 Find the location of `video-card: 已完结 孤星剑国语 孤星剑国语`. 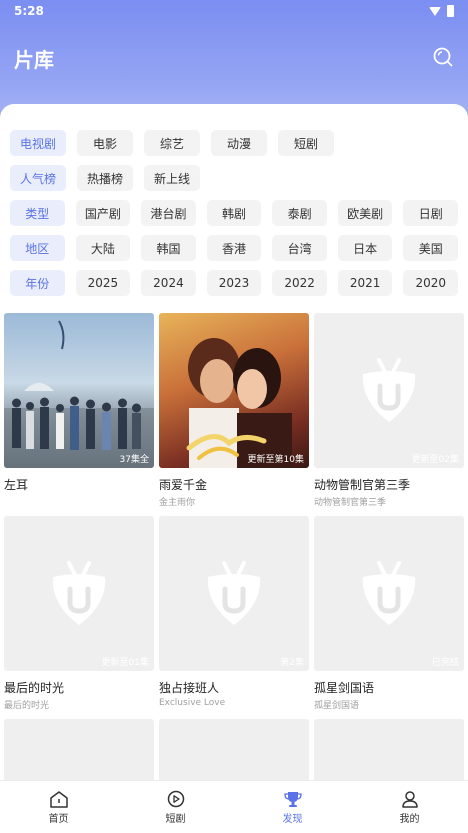

video-card: 已完结 孤星剑国语 孤星剑国语 is located at coordinates (389, 613).